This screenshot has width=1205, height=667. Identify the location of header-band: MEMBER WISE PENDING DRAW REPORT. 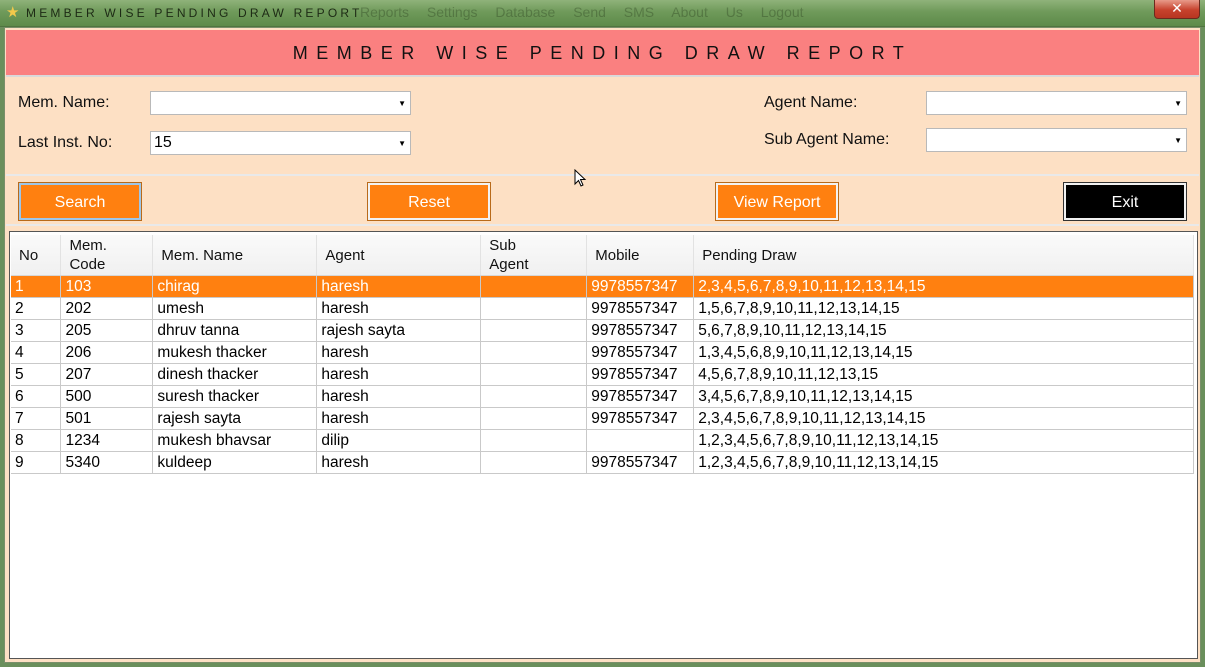
(602, 53).